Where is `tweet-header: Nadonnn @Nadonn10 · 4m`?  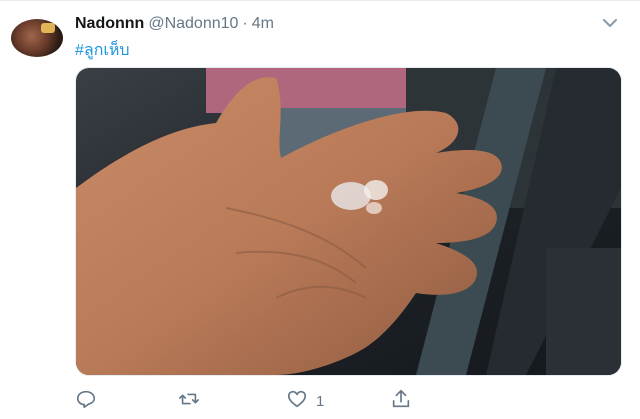 tweet-header: Nadonnn @Nadonn10 · 4m is located at coordinates (174, 24).